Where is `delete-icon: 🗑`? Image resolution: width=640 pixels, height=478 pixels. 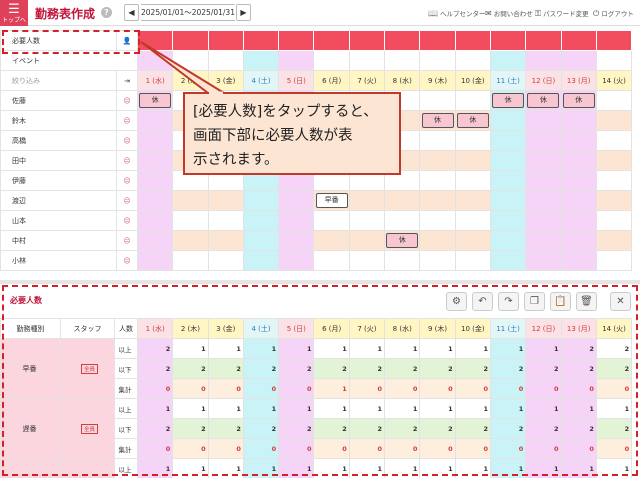
delete-icon: 🗑 is located at coordinates (586, 301).